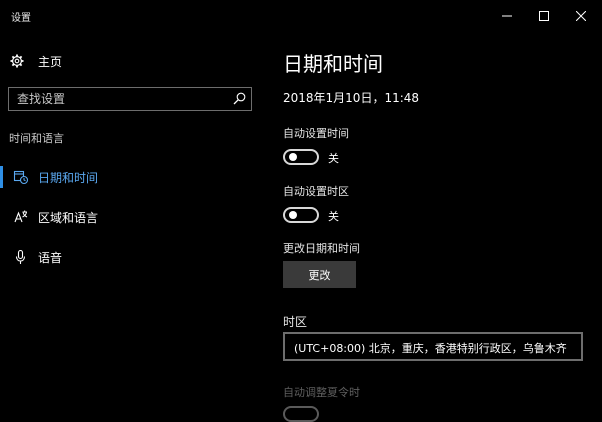  What do you see at coordinates (68, 178) in the screenshot?
I see `sidebar-item-label: 日期和时间` at bounding box center [68, 178].